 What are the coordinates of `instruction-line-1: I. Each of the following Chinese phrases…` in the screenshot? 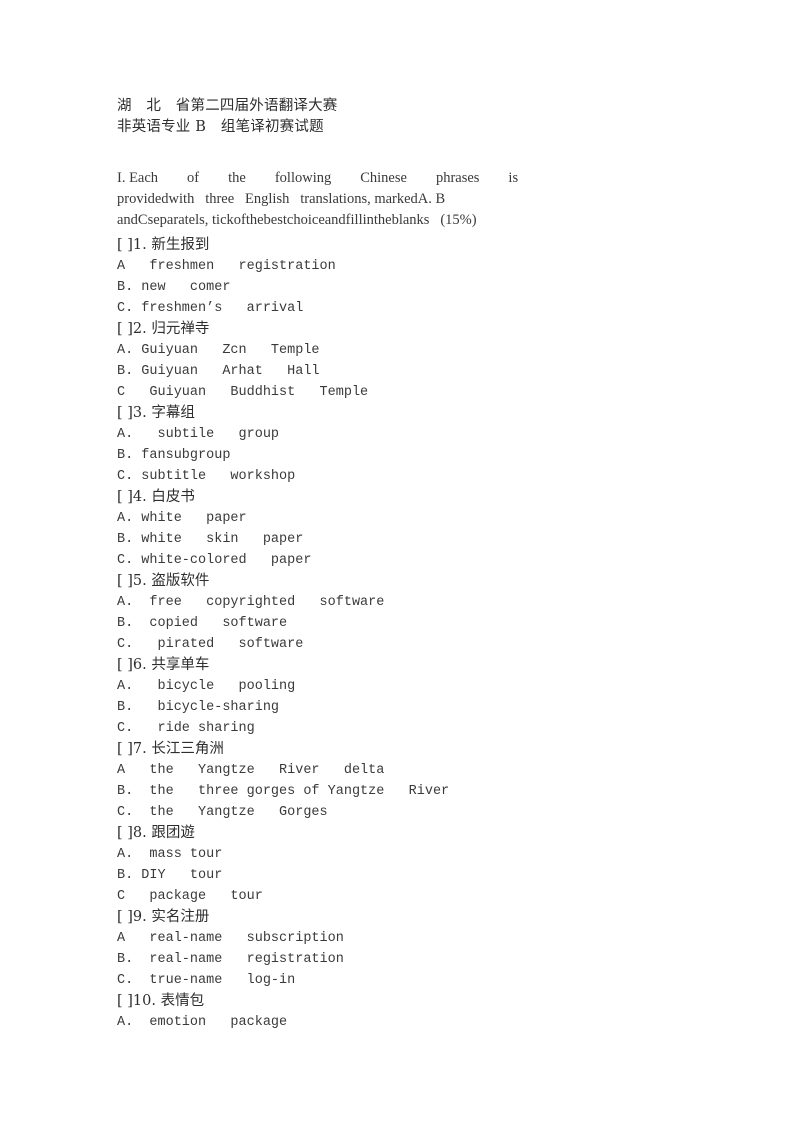 It's located at (318, 178).